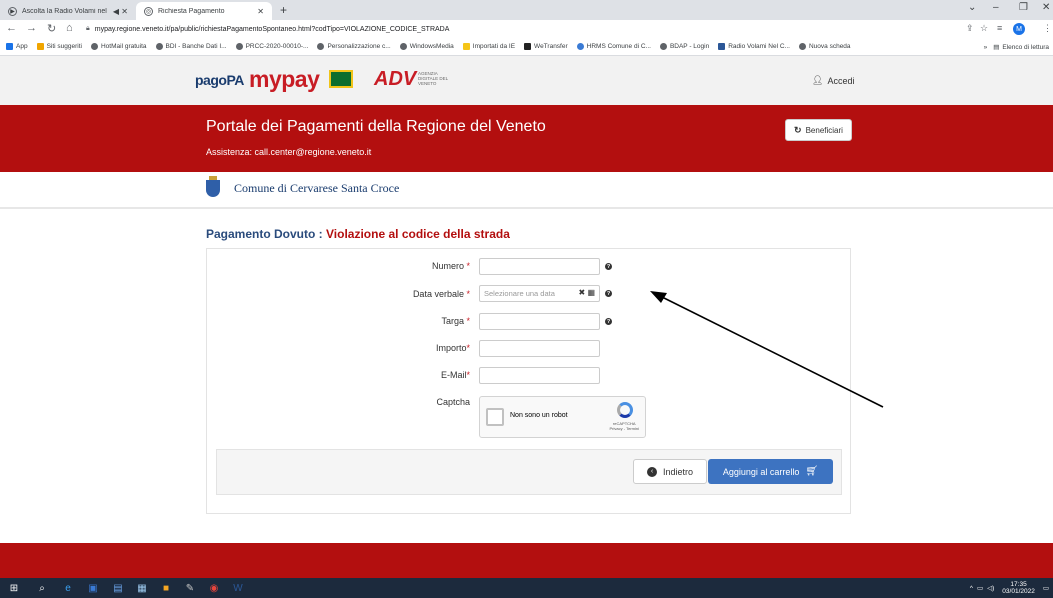  I want to click on browser-tab-radio: ▶ Ascolta la Radio Volami nel c ◀ ✕, so click(68, 11).